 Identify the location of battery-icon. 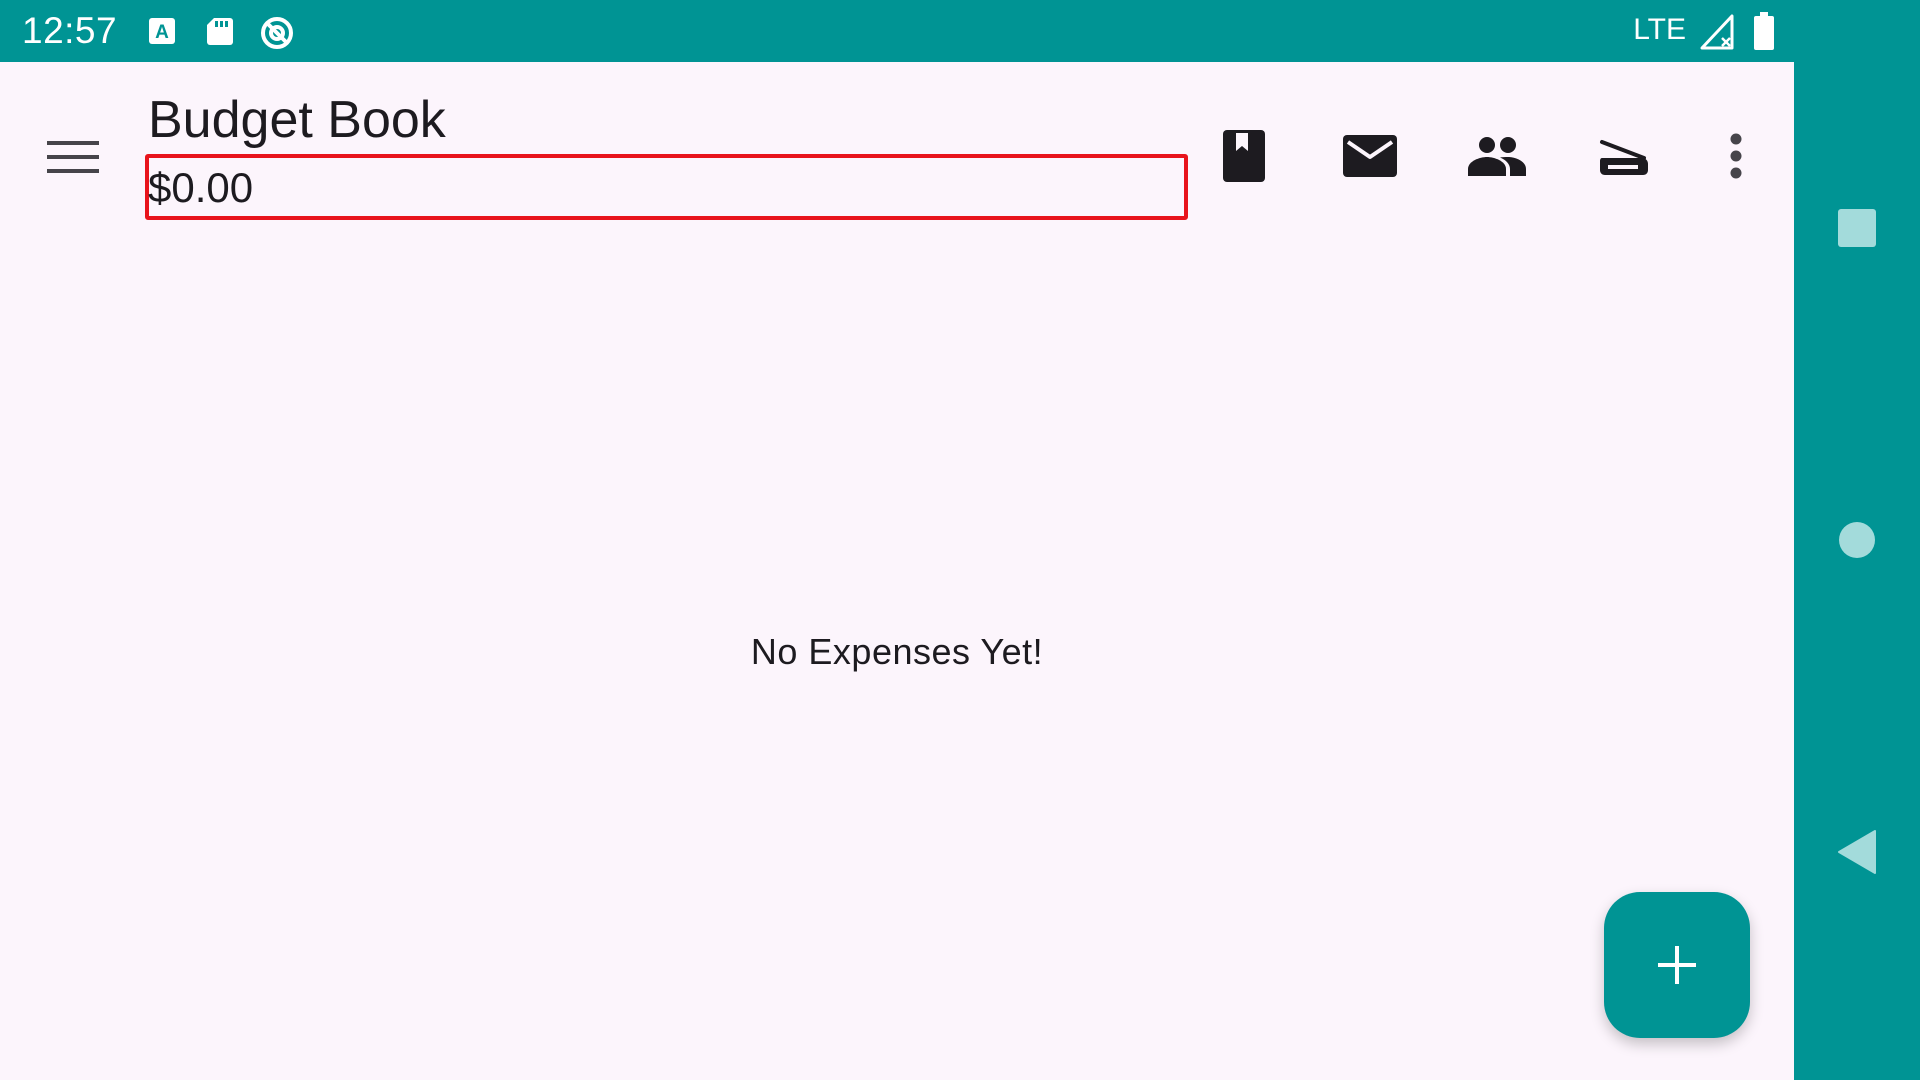
(1764, 31).